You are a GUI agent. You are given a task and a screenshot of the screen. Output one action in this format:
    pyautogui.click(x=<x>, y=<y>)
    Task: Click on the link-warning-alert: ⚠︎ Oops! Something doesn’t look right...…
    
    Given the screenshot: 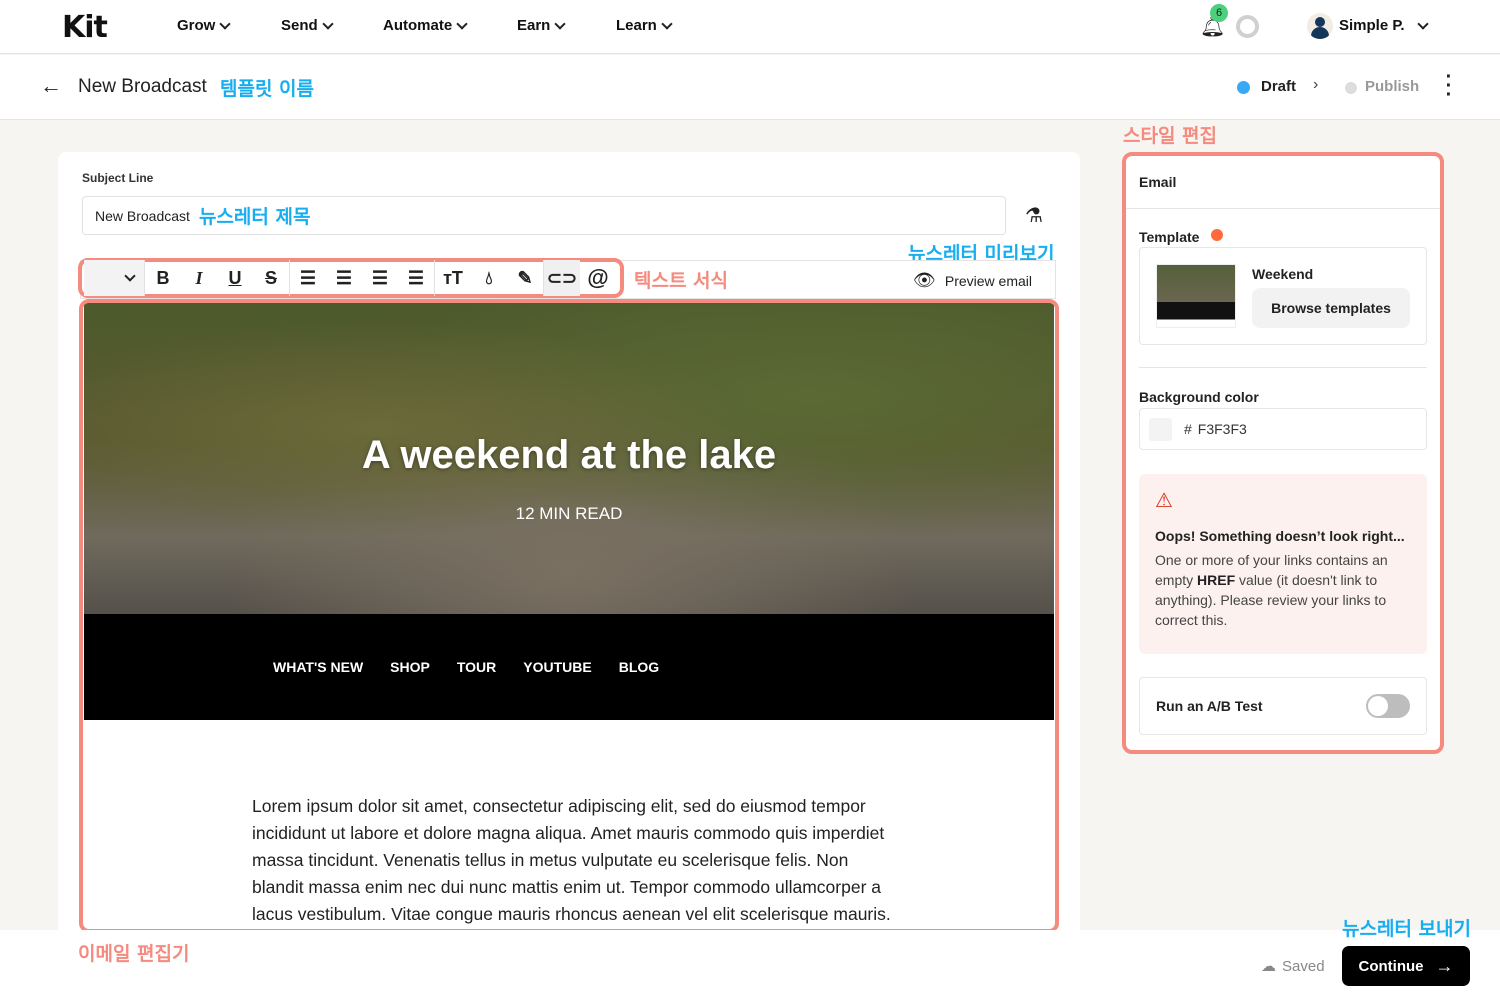 What is the action you would take?
    pyautogui.click(x=1283, y=564)
    